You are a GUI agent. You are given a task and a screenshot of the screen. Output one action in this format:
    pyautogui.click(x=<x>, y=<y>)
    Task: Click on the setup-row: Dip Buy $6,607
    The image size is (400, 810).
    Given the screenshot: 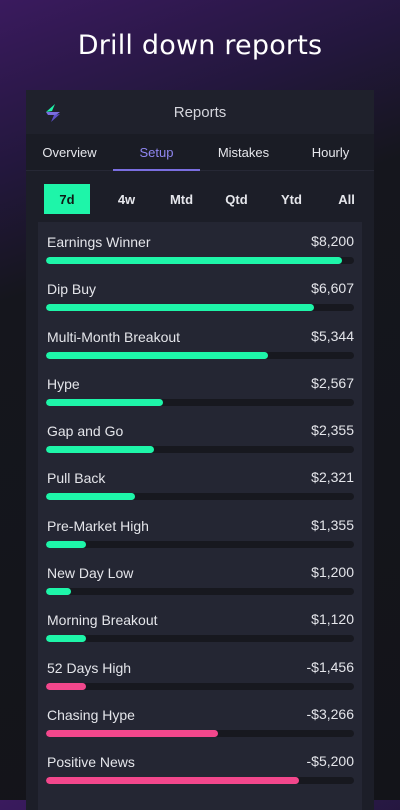 What is the action you would take?
    pyautogui.click(x=200, y=296)
    